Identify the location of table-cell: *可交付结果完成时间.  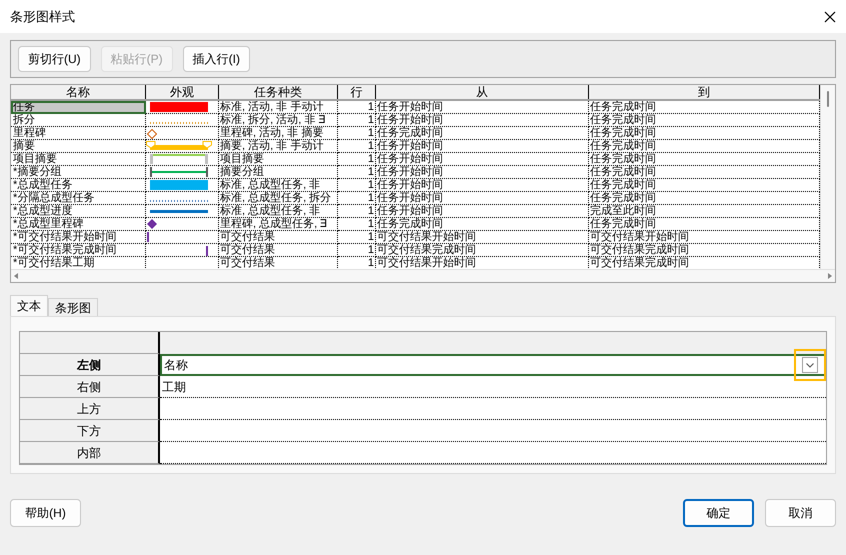
(78, 250).